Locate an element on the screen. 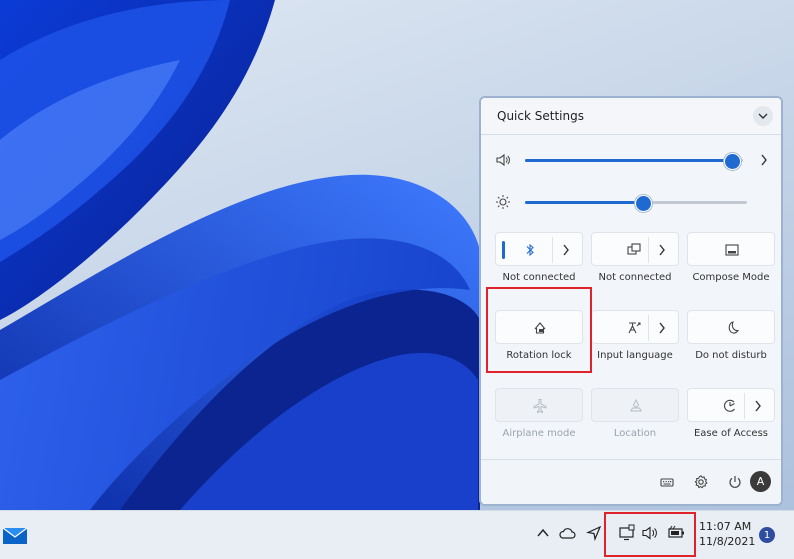 This screenshot has height=559, width=794. notification-count: 1 is located at coordinates (767, 535).